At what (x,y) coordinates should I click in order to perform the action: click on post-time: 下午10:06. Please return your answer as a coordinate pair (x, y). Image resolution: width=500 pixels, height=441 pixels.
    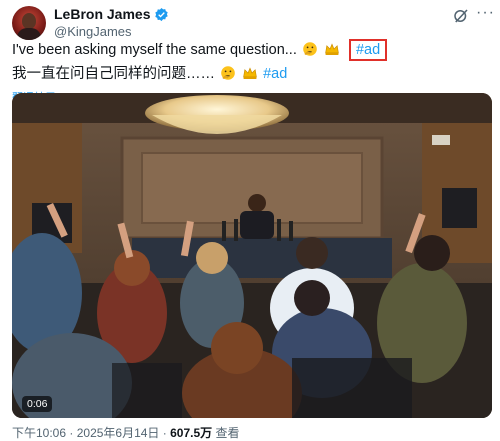
    Looking at the image, I should click on (39, 433).